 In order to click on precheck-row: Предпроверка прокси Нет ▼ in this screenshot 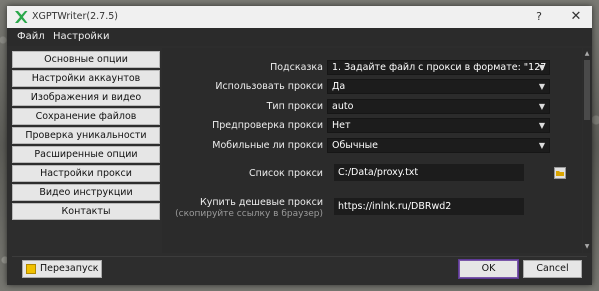, I will do `click(372, 126)`.